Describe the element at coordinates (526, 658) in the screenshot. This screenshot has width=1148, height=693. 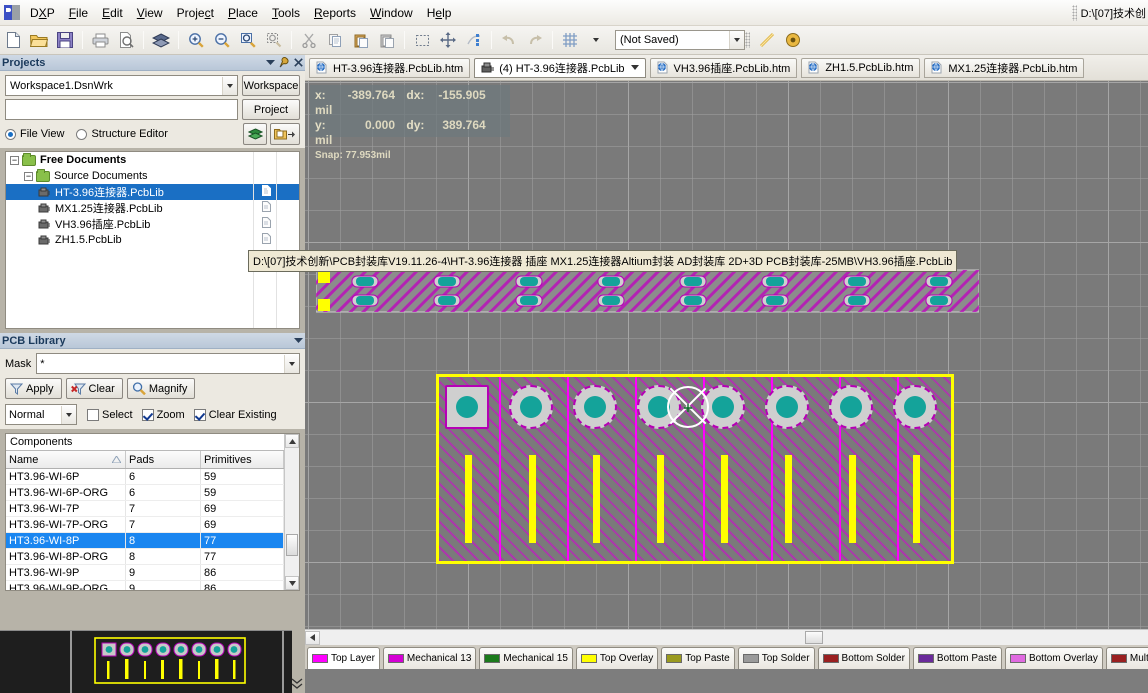
I see `layer-tab-mechanical-15: Mechanical 15` at that location.